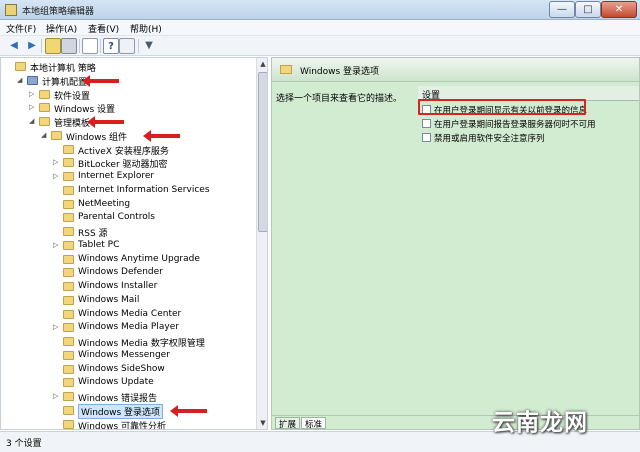 The width and height of the screenshot is (640, 452). I want to click on highlight-annotation, so click(502, 107).